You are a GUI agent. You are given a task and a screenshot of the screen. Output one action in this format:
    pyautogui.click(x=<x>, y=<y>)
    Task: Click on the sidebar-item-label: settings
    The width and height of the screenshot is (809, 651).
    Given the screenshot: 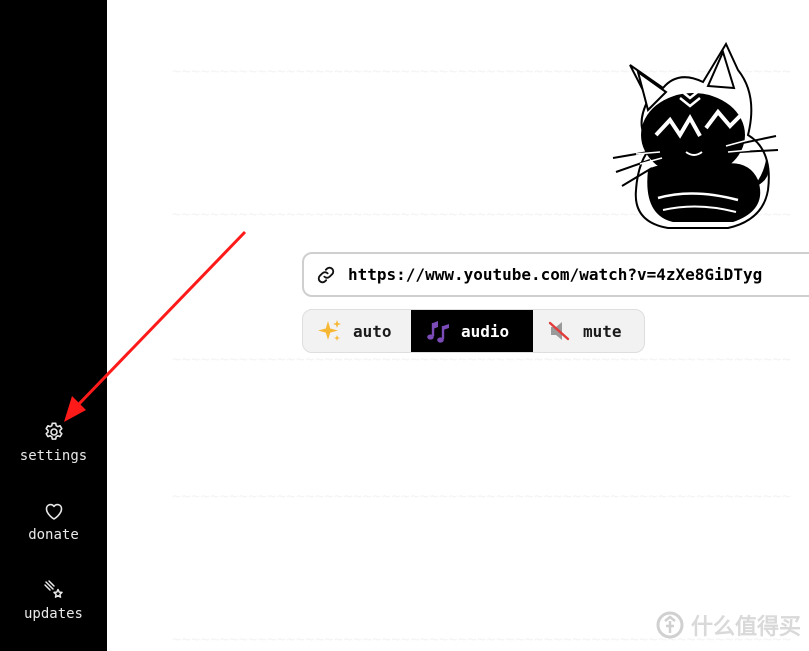 What is the action you would take?
    pyautogui.click(x=53, y=456)
    